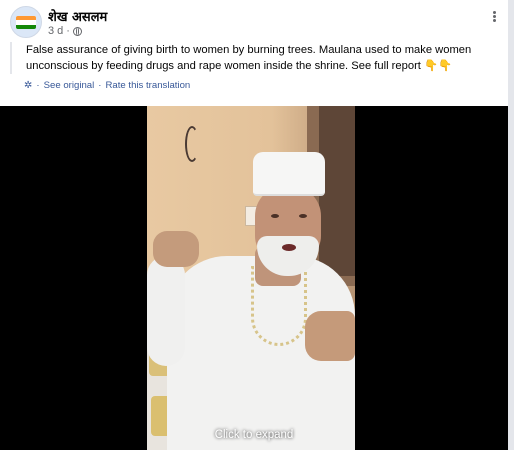  I want to click on post-header: शेख असलम 3 d ·, so click(254, 23).